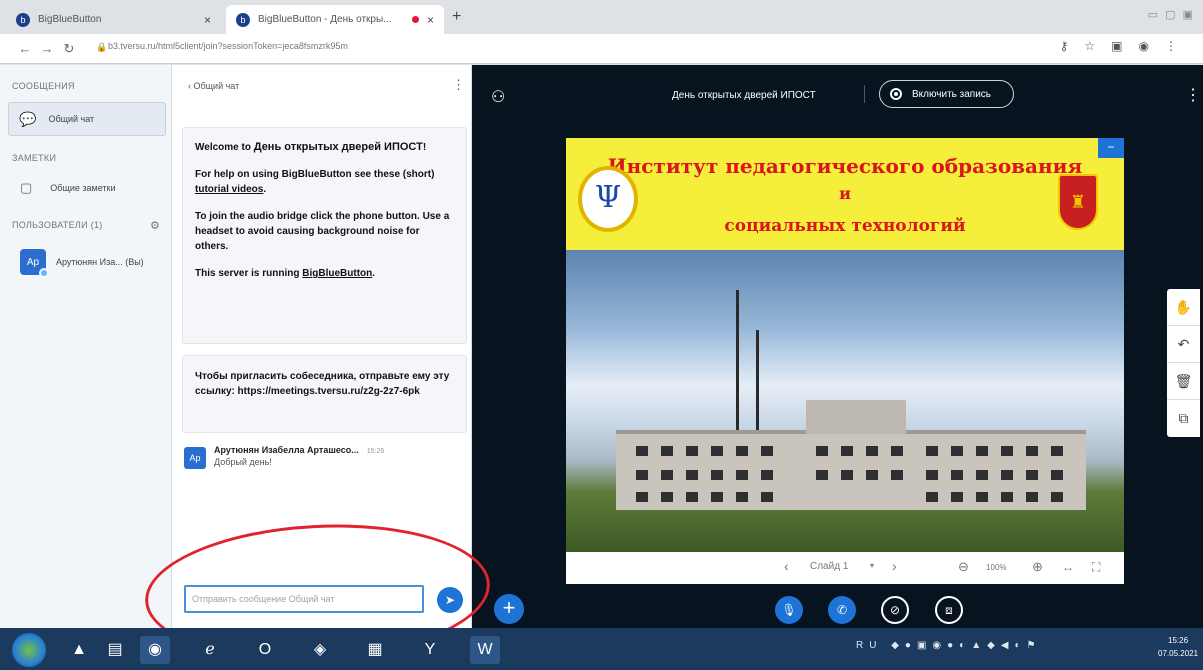 The image size is (1203, 670). What do you see at coordinates (963, 567) in the screenshot?
I see `zoom-out-icon: ⊖` at bounding box center [963, 567].